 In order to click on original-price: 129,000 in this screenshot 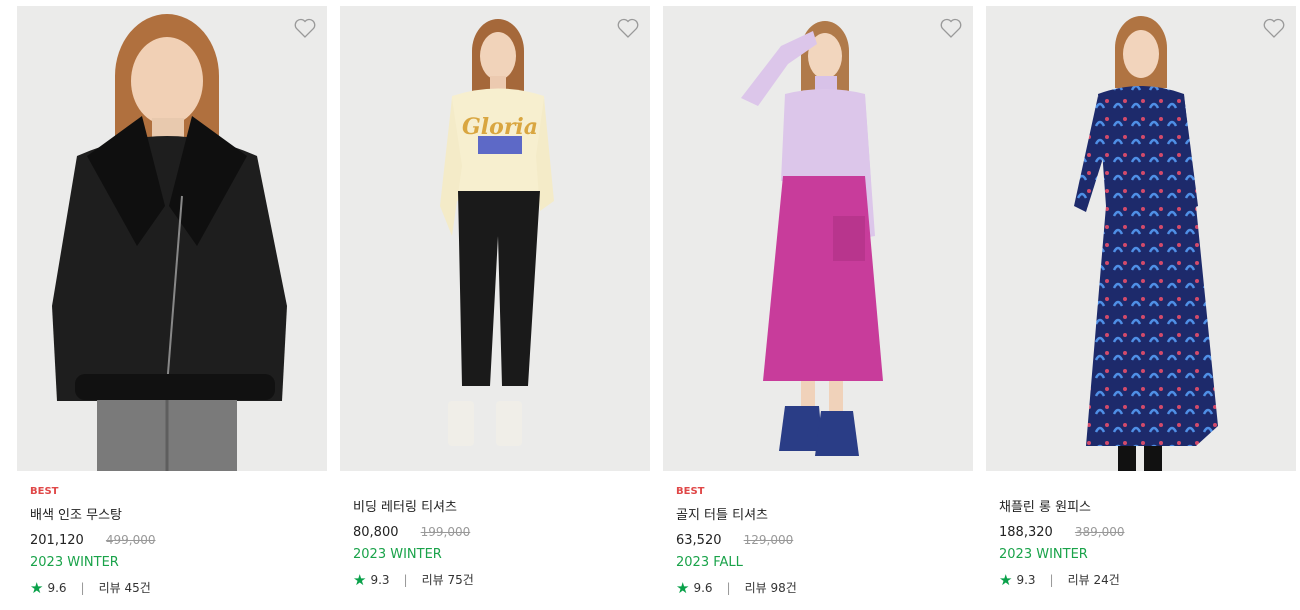, I will do `click(768, 540)`.